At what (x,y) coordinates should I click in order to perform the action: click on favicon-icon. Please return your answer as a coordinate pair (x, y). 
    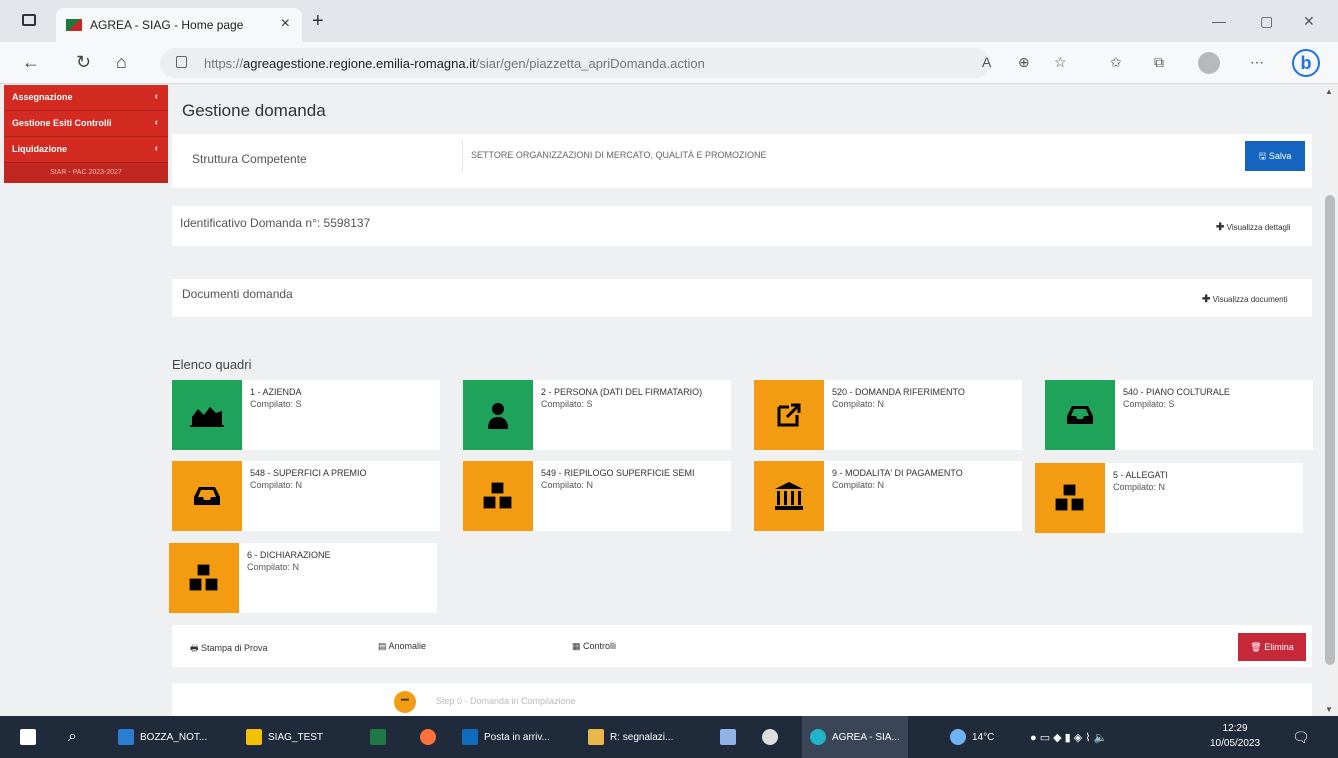
    Looking at the image, I should click on (74, 25).